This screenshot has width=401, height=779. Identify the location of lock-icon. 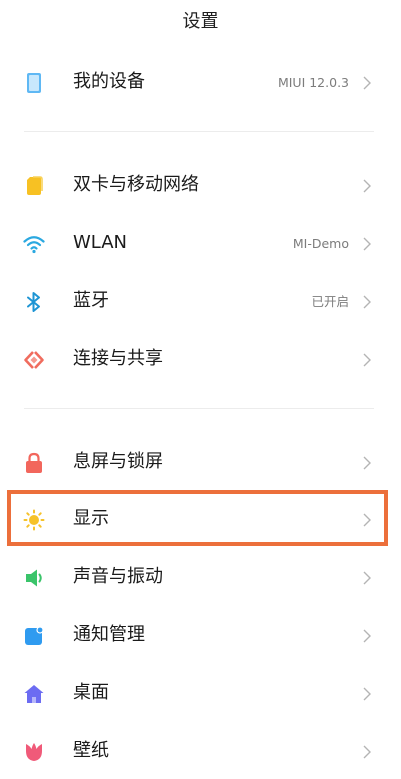
(34, 462).